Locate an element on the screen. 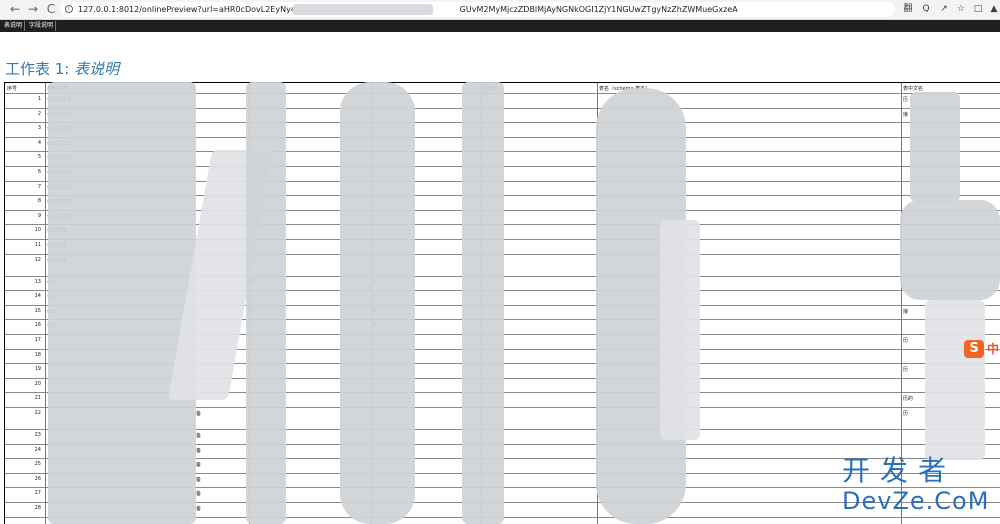  share-icon: ↗ is located at coordinates (944, 9).